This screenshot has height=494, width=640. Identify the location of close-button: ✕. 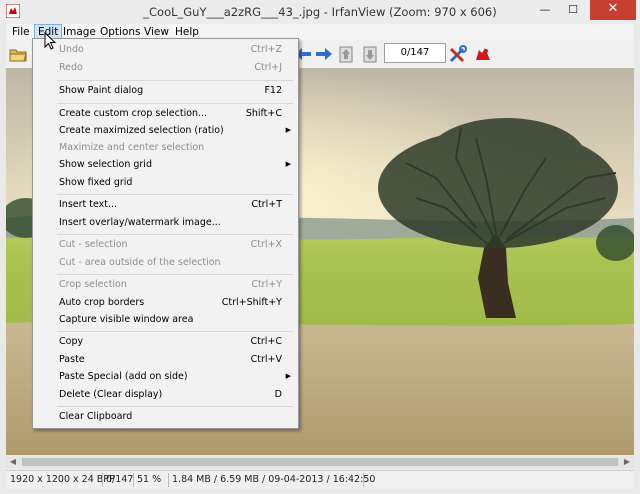
(613, 10).